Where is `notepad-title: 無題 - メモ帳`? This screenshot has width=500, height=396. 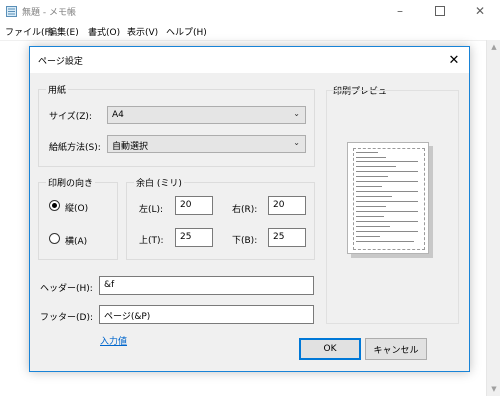
notepad-title: 無題 - メモ帳 is located at coordinates (49, 13).